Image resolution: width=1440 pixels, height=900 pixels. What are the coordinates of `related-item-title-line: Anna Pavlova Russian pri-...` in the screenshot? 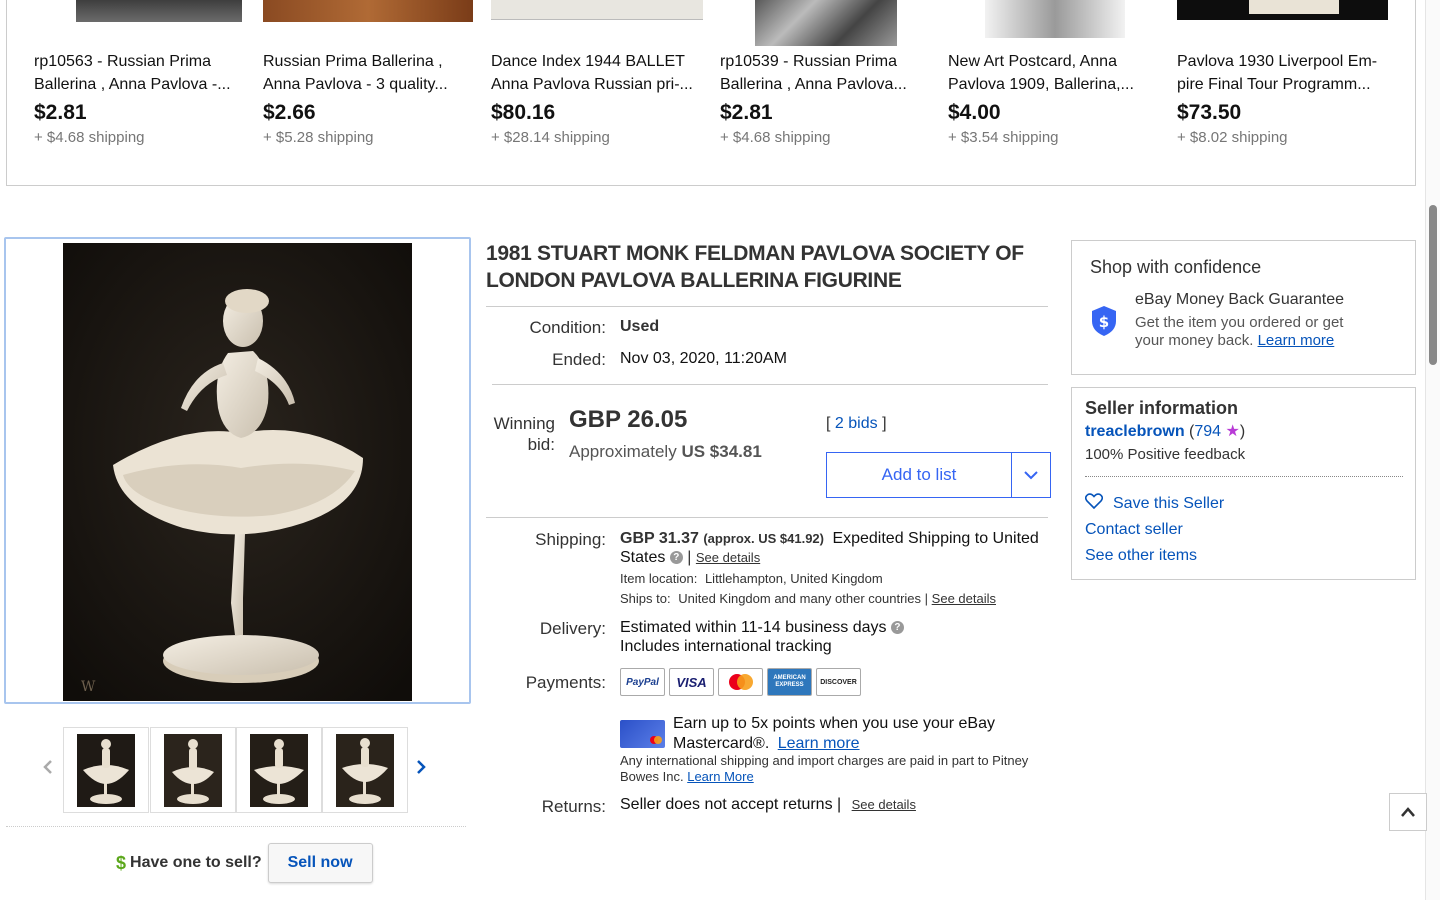 It's located at (598, 84).